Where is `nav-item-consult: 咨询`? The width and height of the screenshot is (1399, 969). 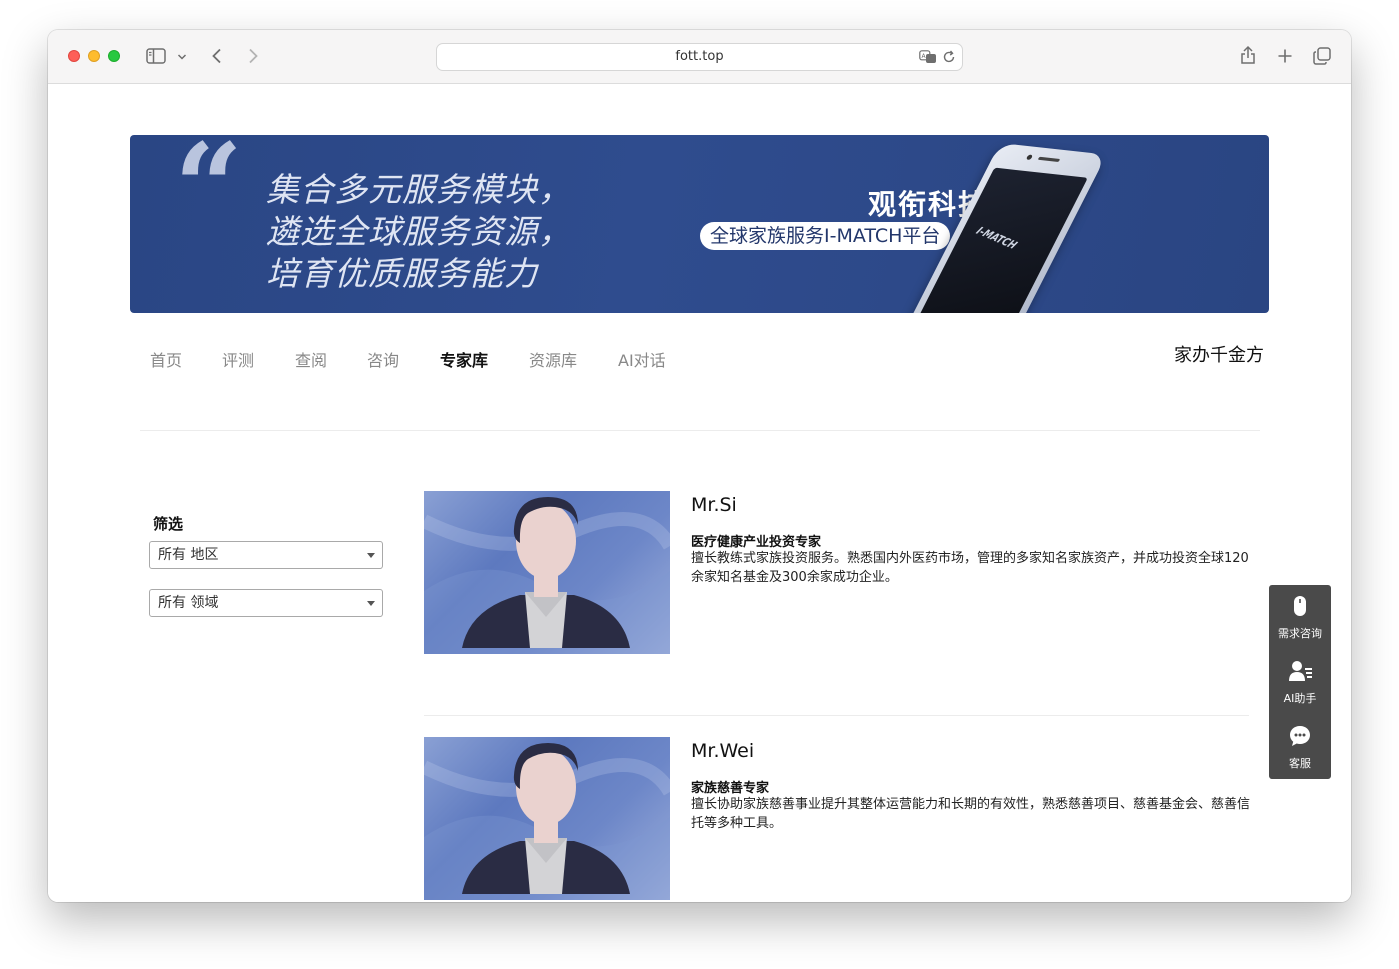
nav-item-consult: 咨询 is located at coordinates (383, 359).